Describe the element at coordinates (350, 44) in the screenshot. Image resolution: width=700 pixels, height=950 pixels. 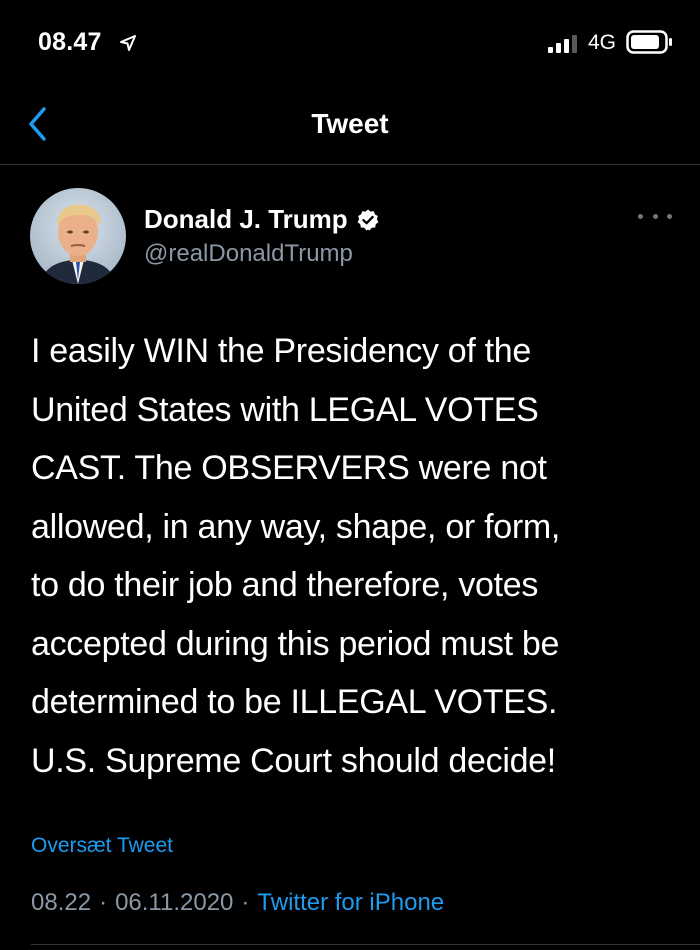
I see `status-bar: 08.47 4G` at that location.